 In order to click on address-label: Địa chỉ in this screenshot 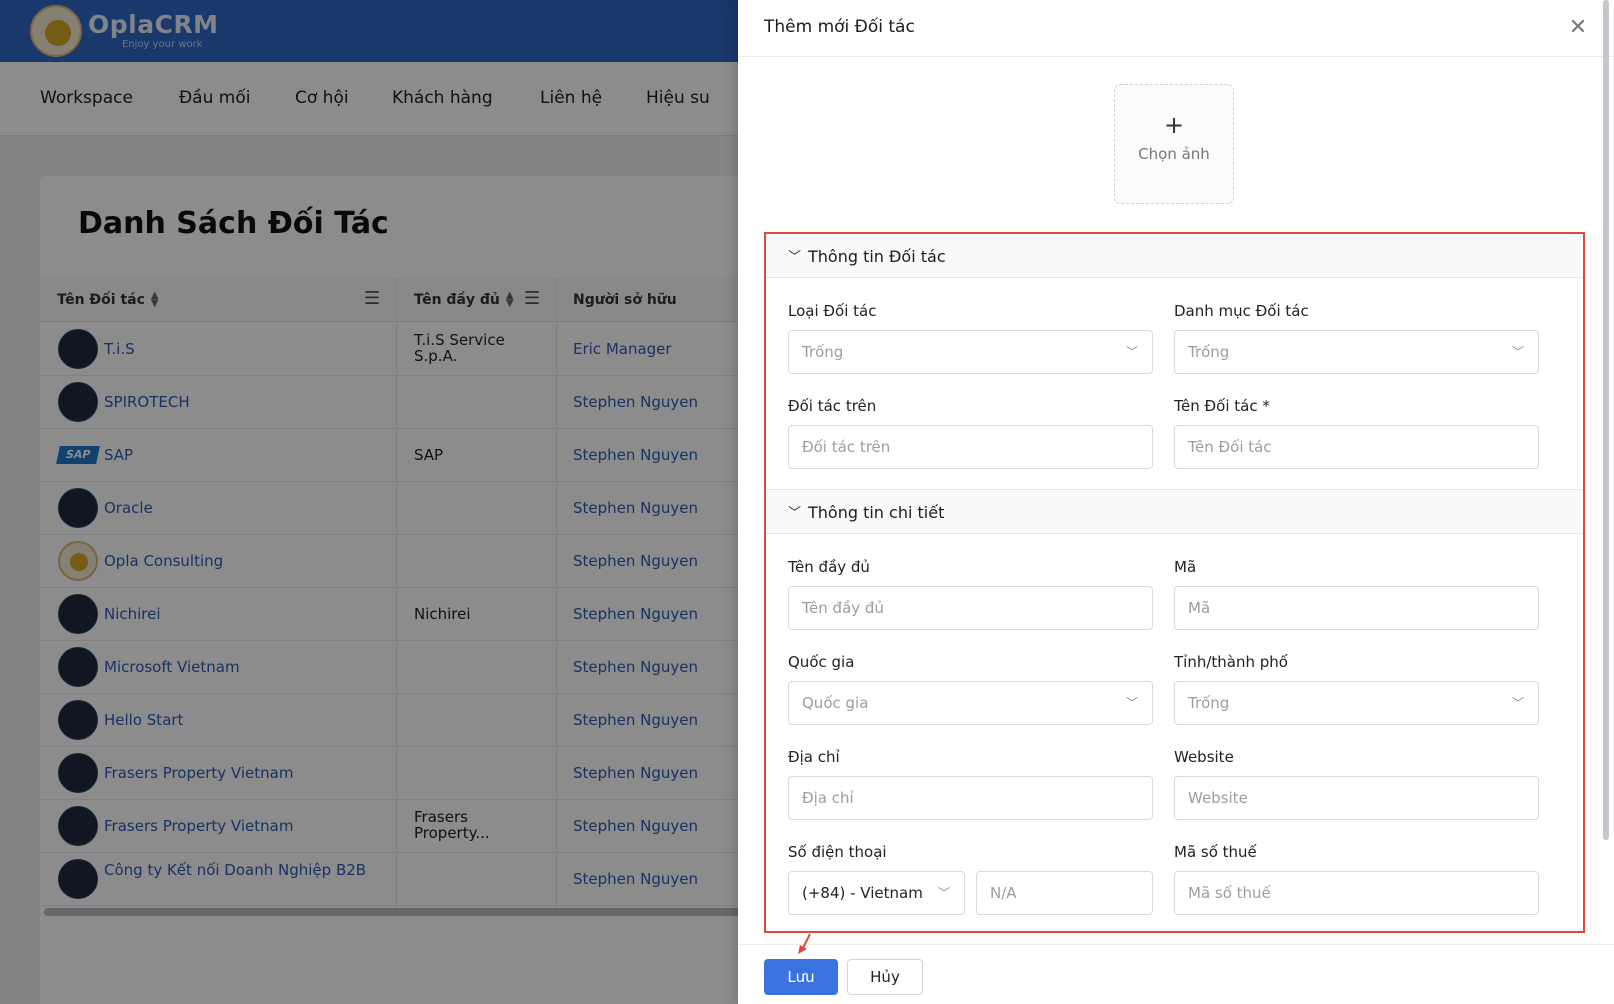, I will do `click(814, 757)`.